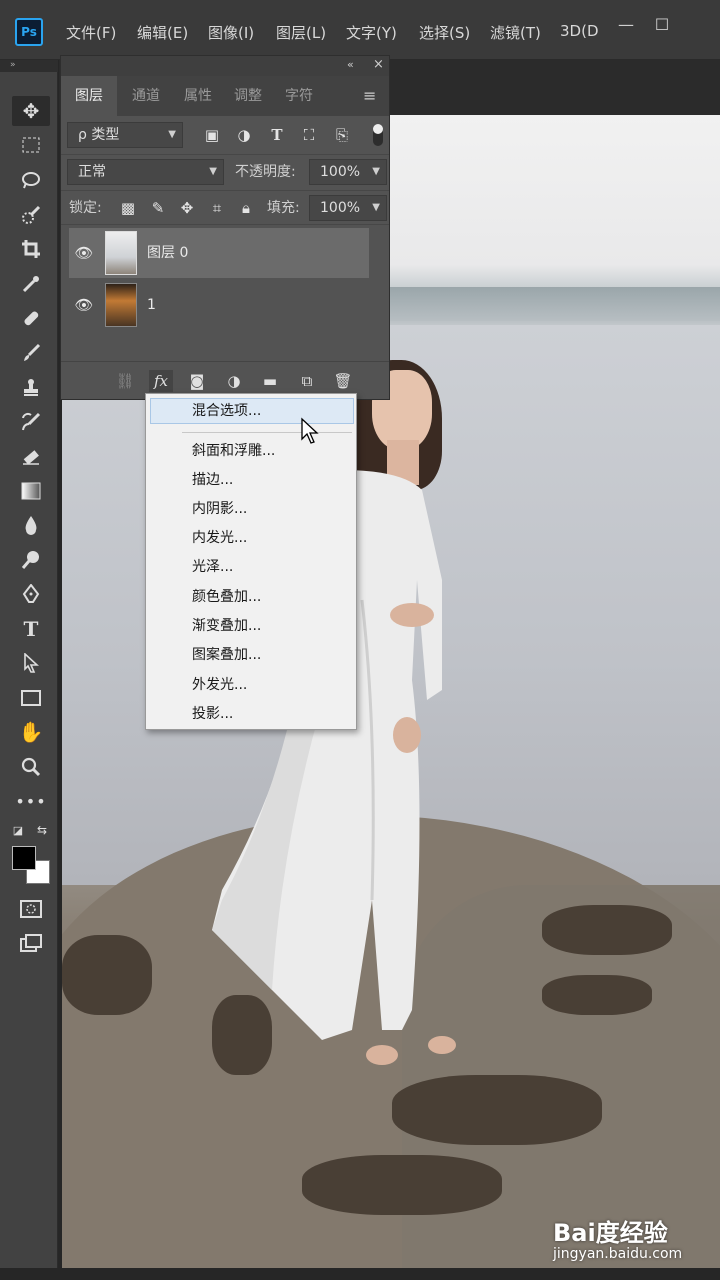 This screenshot has height=1280, width=720. What do you see at coordinates (125, 381) in the screenshot?
I see `link-layers-icon: ⛓︎` at bounding box center [125, 381].